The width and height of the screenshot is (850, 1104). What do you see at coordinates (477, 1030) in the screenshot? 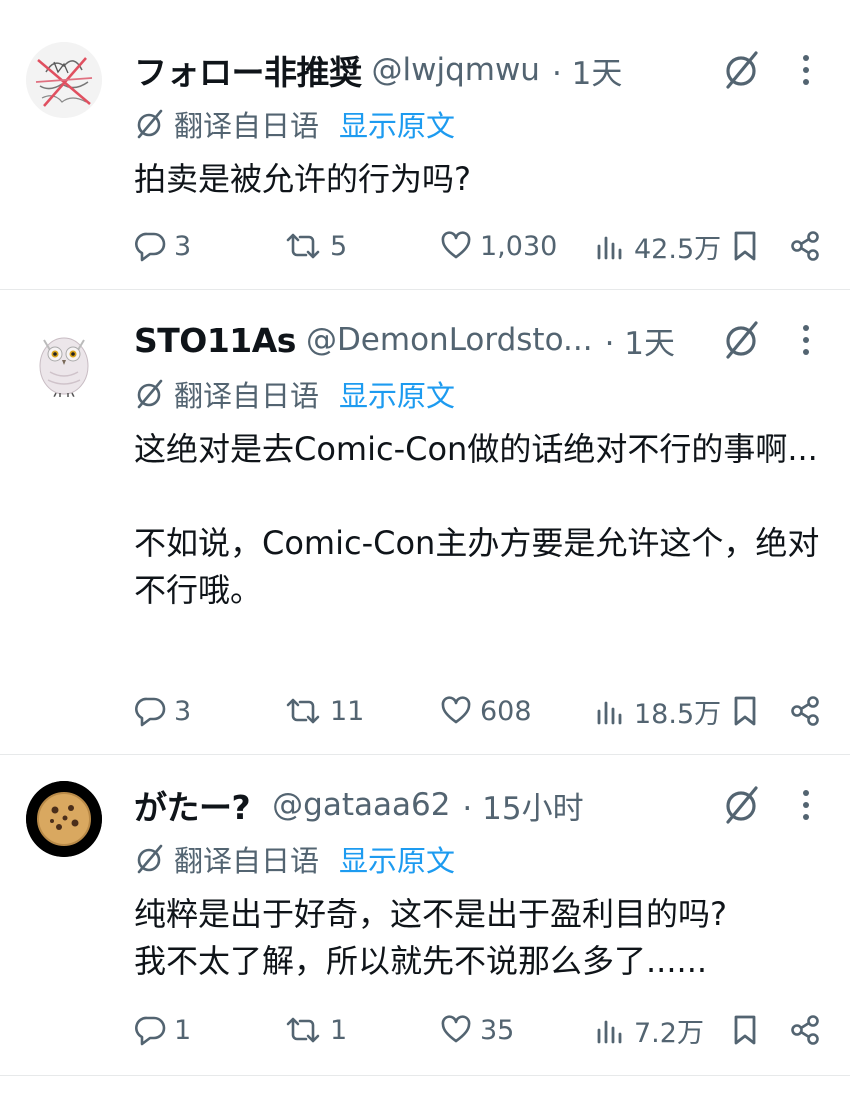
I see `like-button: 35` at bounding box center [477, 1030].